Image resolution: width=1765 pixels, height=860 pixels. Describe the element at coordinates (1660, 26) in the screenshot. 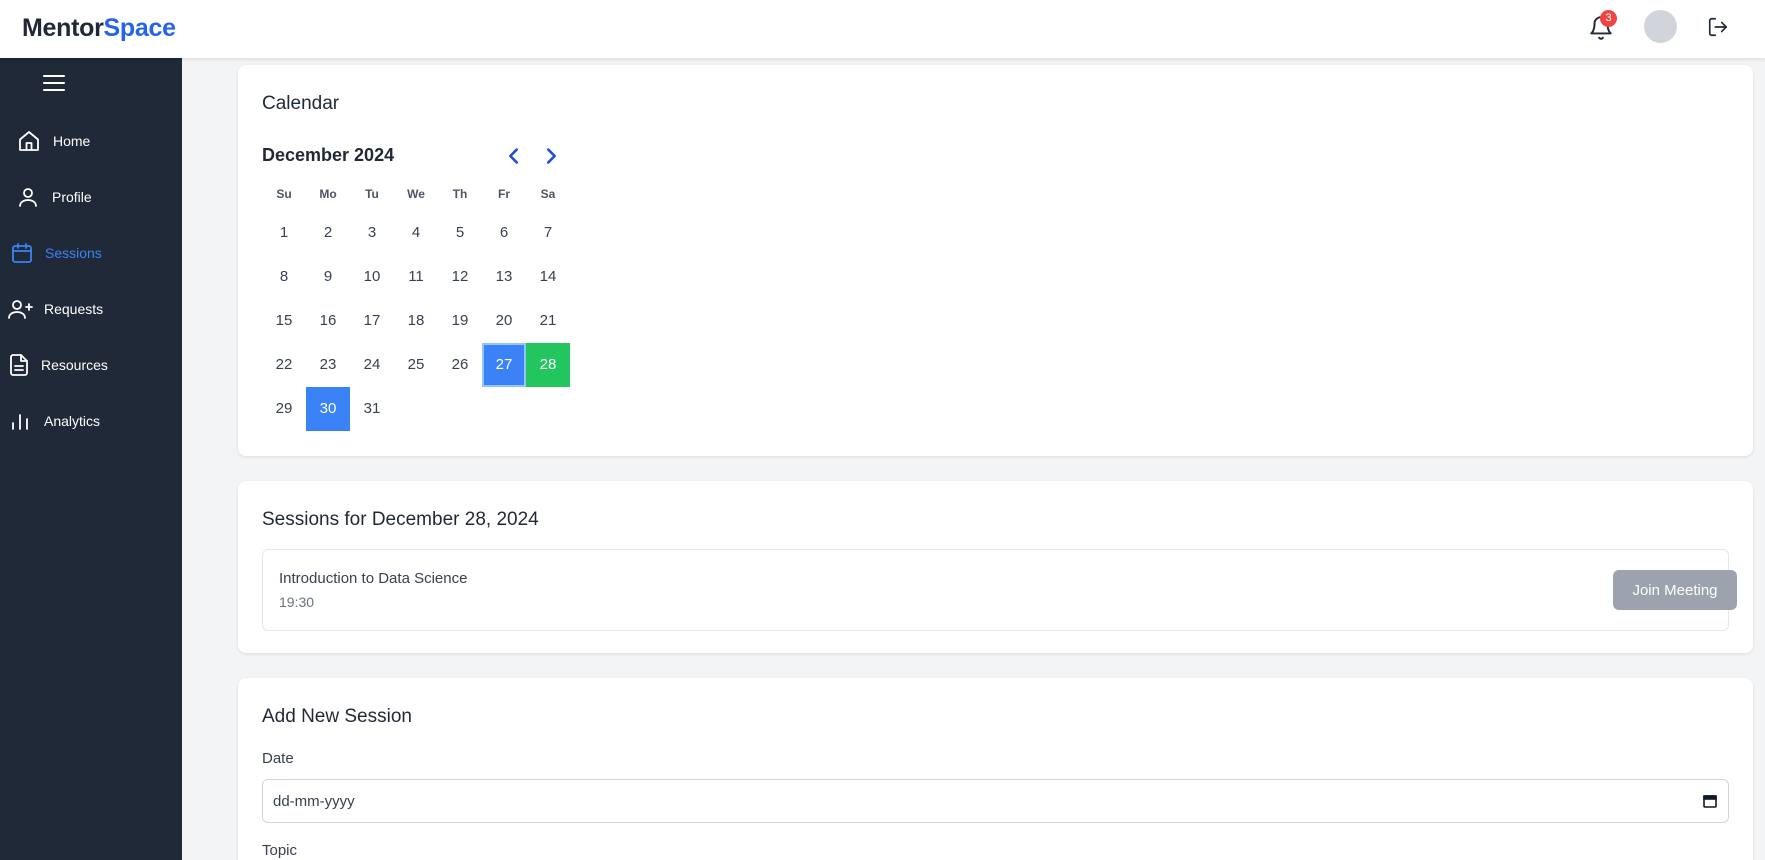

I see `avatar` at that location.